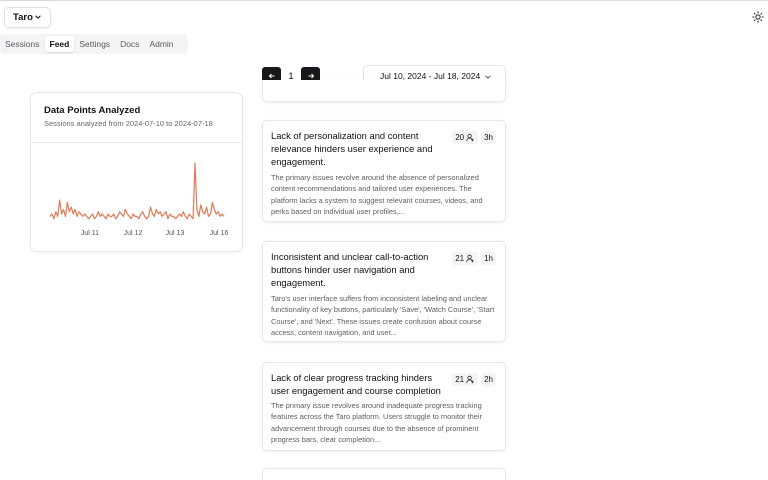 Image resolution: width=768 pixels, height=480 pixels. Describe the element at coordinates (460, 137) in the screenshot. I see `user-count: 20` at that location.